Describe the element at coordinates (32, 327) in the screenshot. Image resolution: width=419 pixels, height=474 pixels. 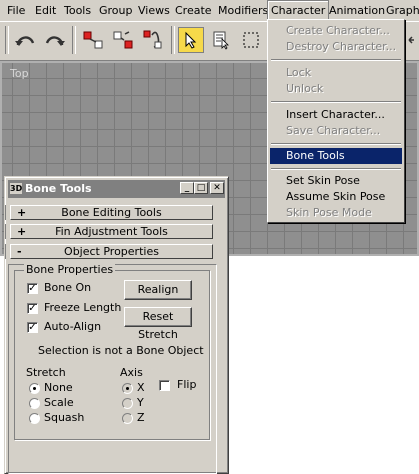
I see `auto-align-checkbox: ✓` at that location.